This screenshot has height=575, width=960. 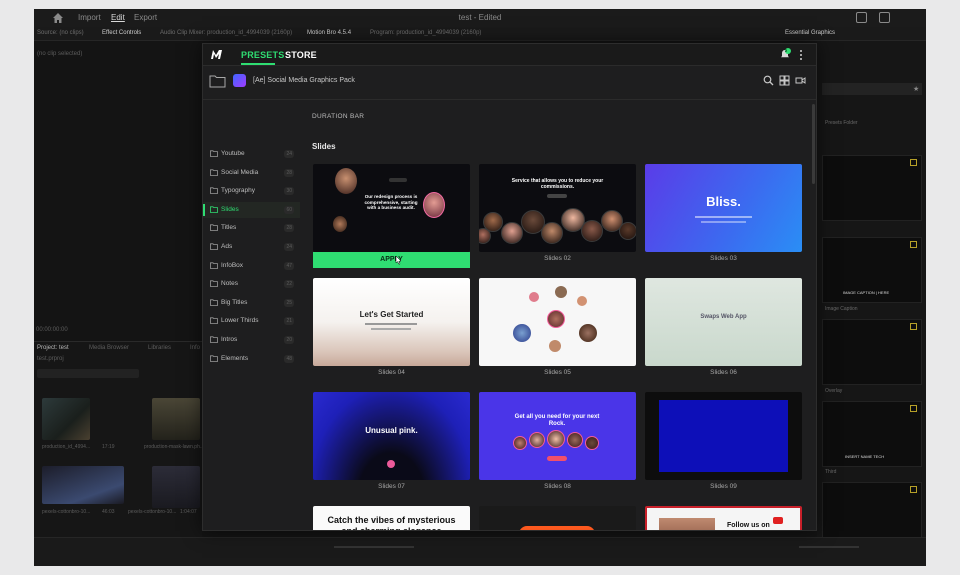 I want to click on sidebar-item-youtube: Youtube 24, so click(x=251, y=154).